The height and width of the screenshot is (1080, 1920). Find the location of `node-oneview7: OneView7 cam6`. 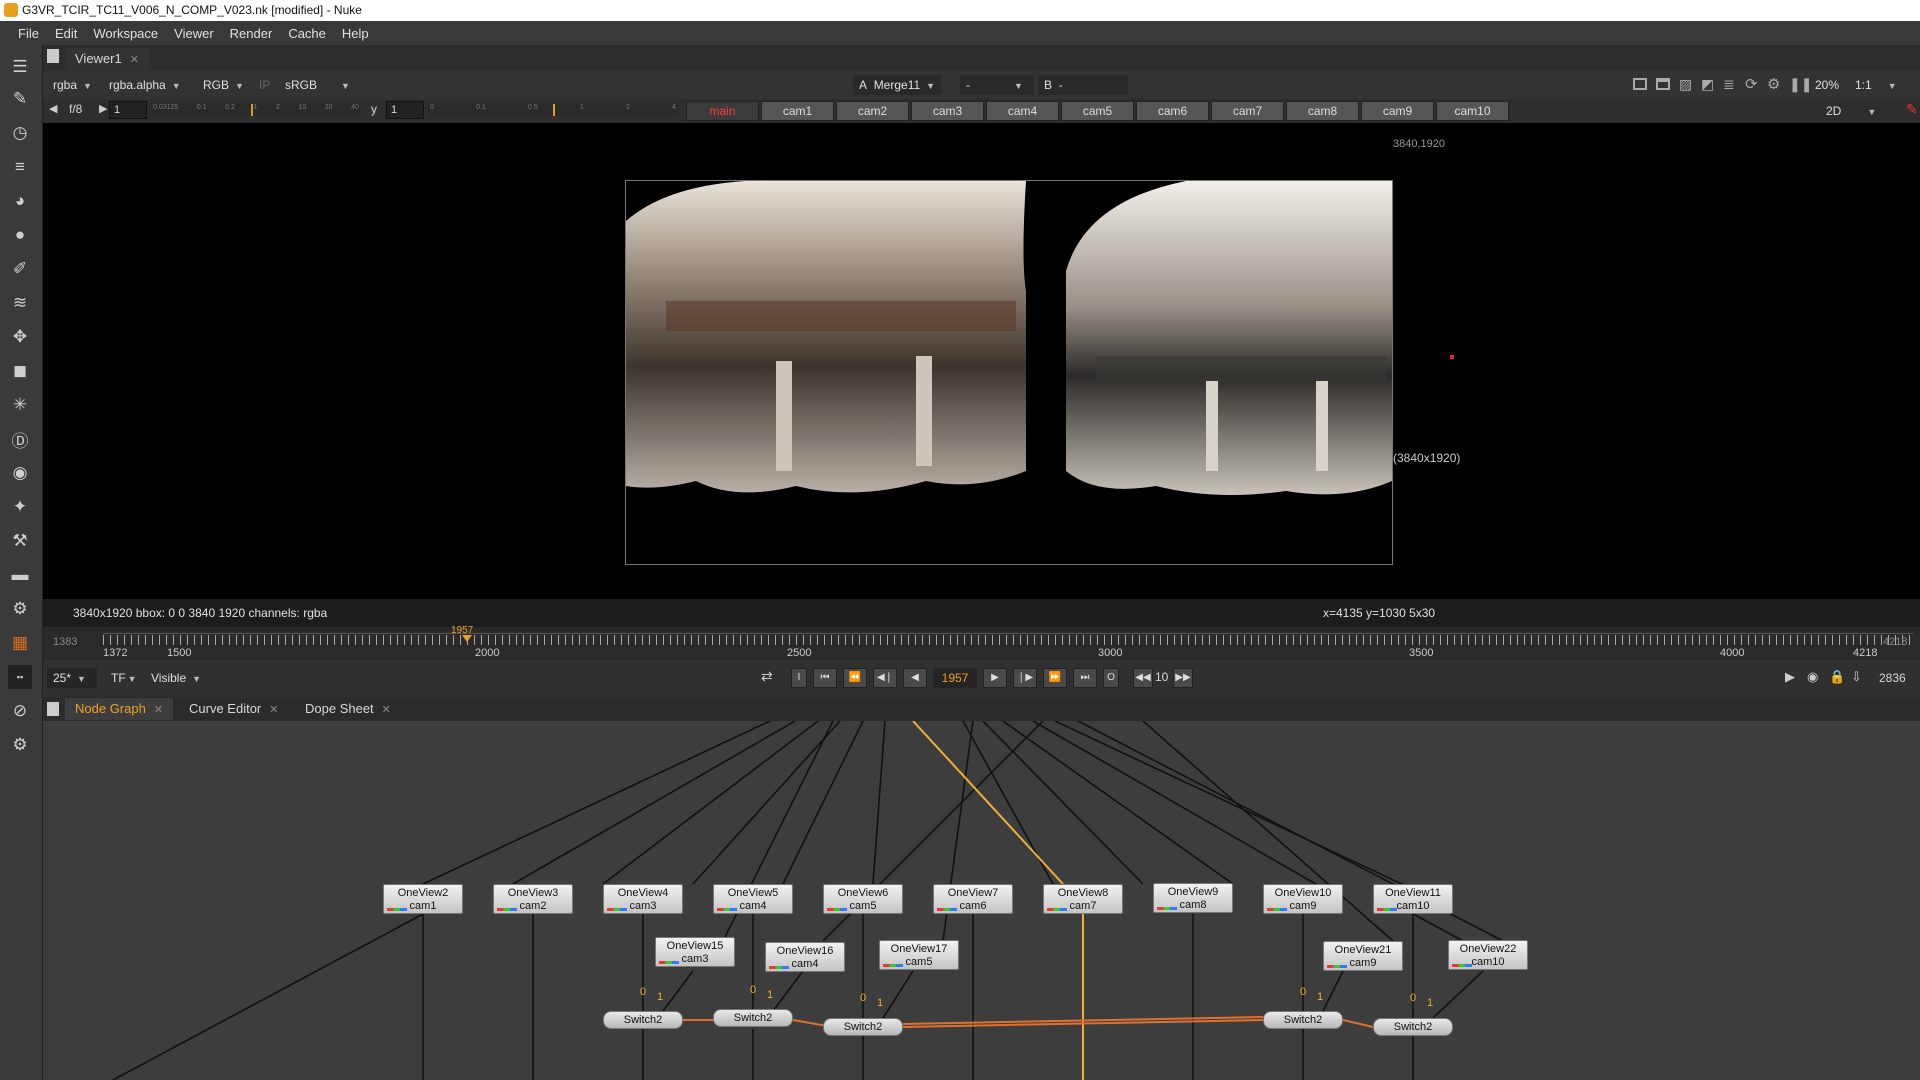

node-oneview7: OneView7 cam6 is located at coordinates (973, 899).